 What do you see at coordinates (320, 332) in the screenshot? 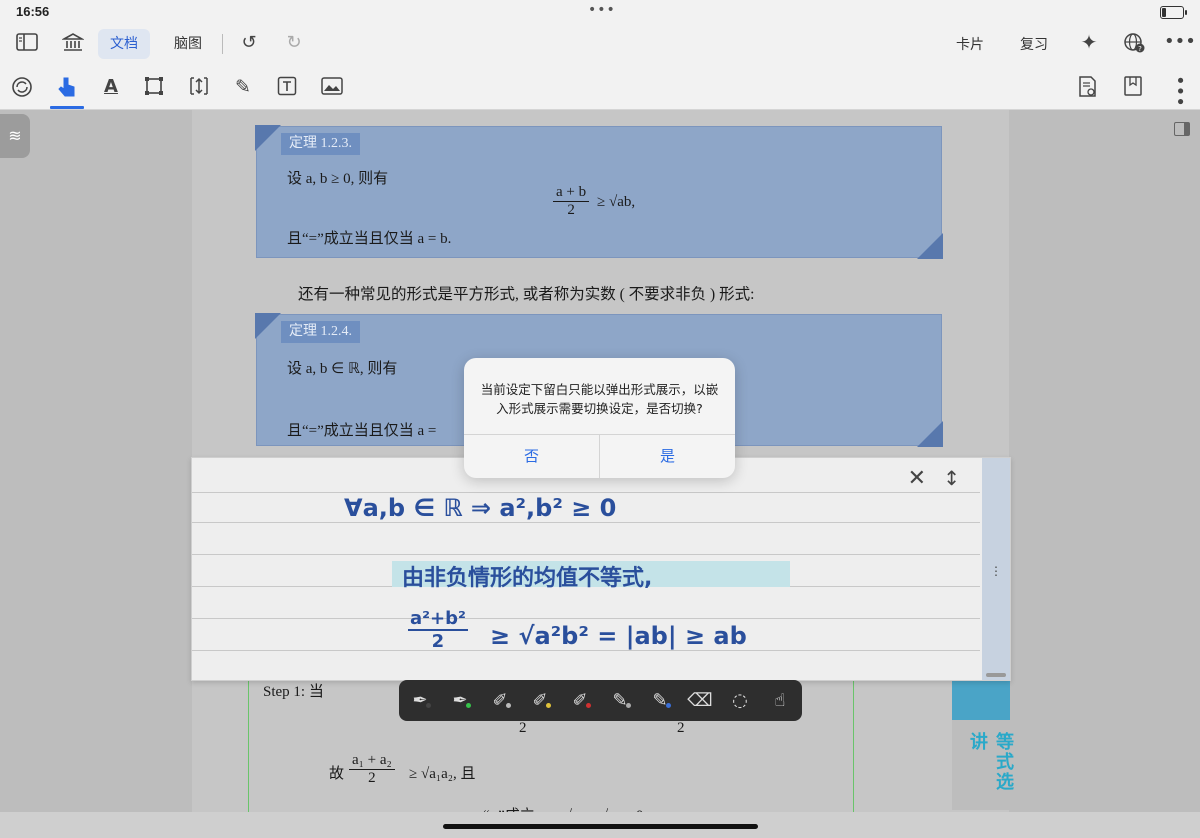
I see `theorem-tag: 定理 1.2.4.` at bounding box center [320, 332].